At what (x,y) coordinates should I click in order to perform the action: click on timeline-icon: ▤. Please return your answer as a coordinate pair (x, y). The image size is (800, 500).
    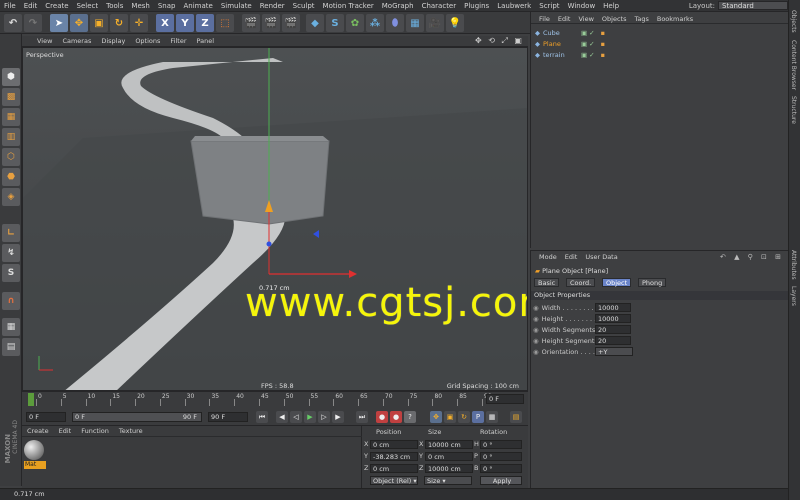
    Looking at the image, I should click on (516, 417).